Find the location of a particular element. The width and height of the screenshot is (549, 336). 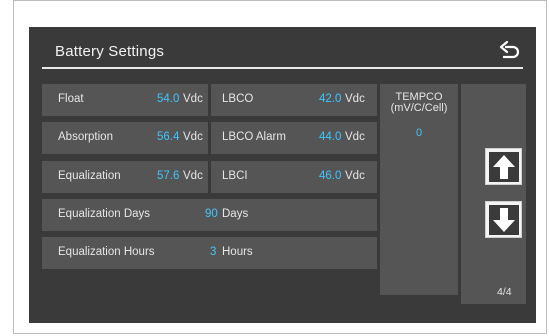

lbci-setting: LBCI 46.0 Vdc is located at coordinates (294, 177).